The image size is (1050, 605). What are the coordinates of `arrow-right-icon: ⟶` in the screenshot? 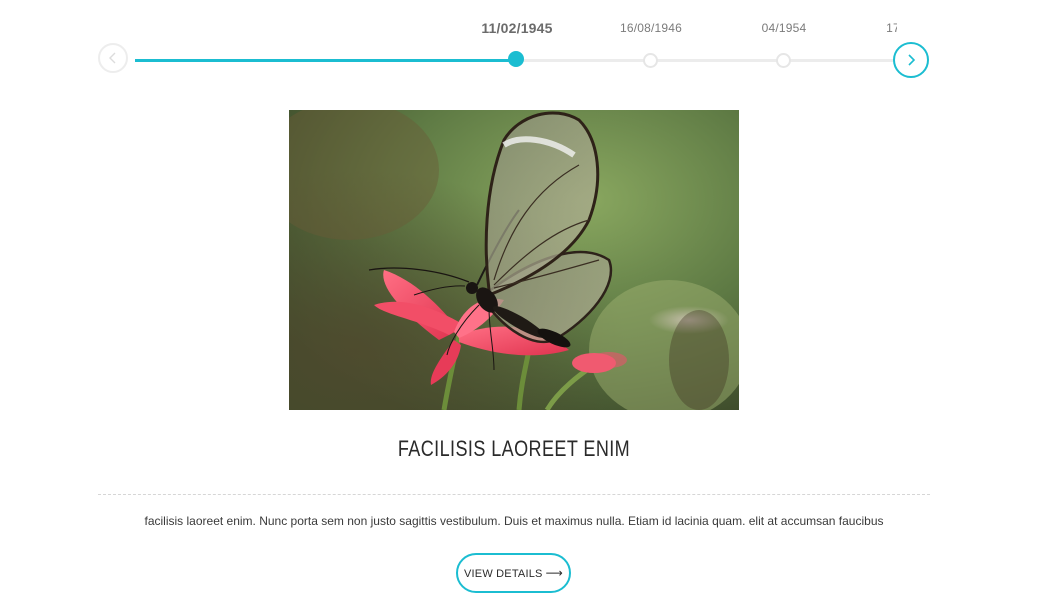 It's located at (554, 573).